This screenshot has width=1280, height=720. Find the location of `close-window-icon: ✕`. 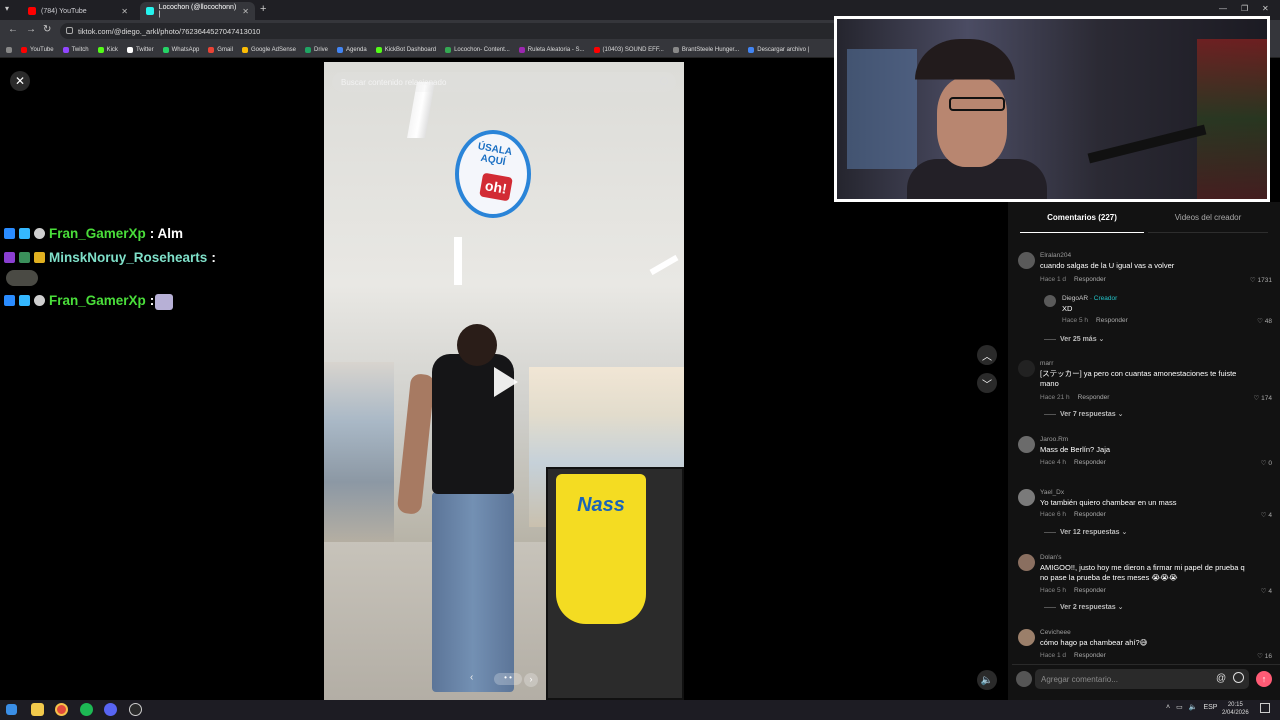

close-window-icon: ✕ is located at coordinates (1265, 8).